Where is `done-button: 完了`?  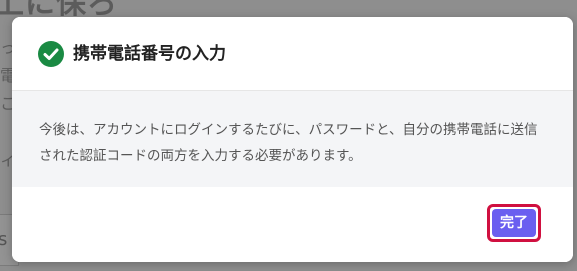
done-button: 完了 is located at coordinates (514, 223).